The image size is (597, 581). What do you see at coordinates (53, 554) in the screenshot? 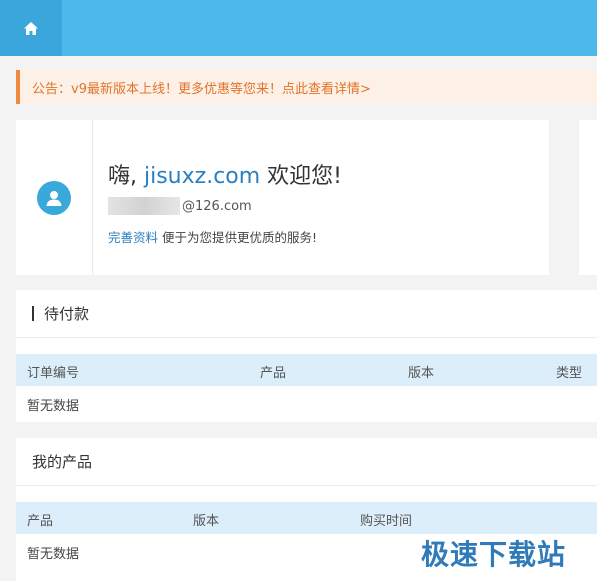
I see `products-empty-text: 暂无数据` at bounding box center [53, 554].